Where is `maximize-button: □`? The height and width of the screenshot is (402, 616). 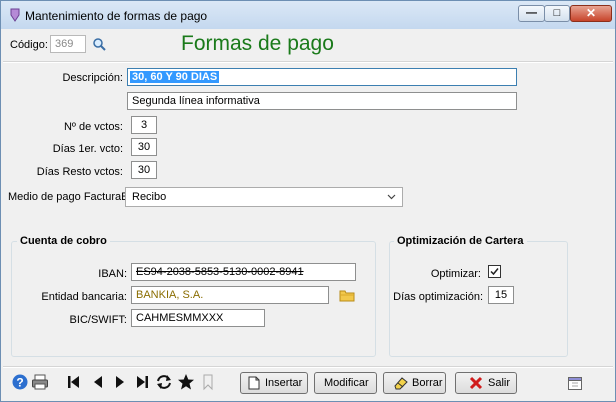 maximize-button: □ is located at coordinates (557, 13).